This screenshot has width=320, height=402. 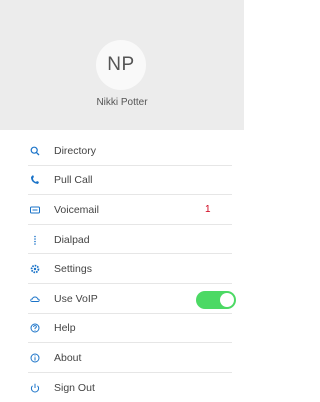 What do you see at coordinates (122, 240) in the screenshot?
I see `menu-item-dialpad: Dialpad` at bounding box center [122, 240].